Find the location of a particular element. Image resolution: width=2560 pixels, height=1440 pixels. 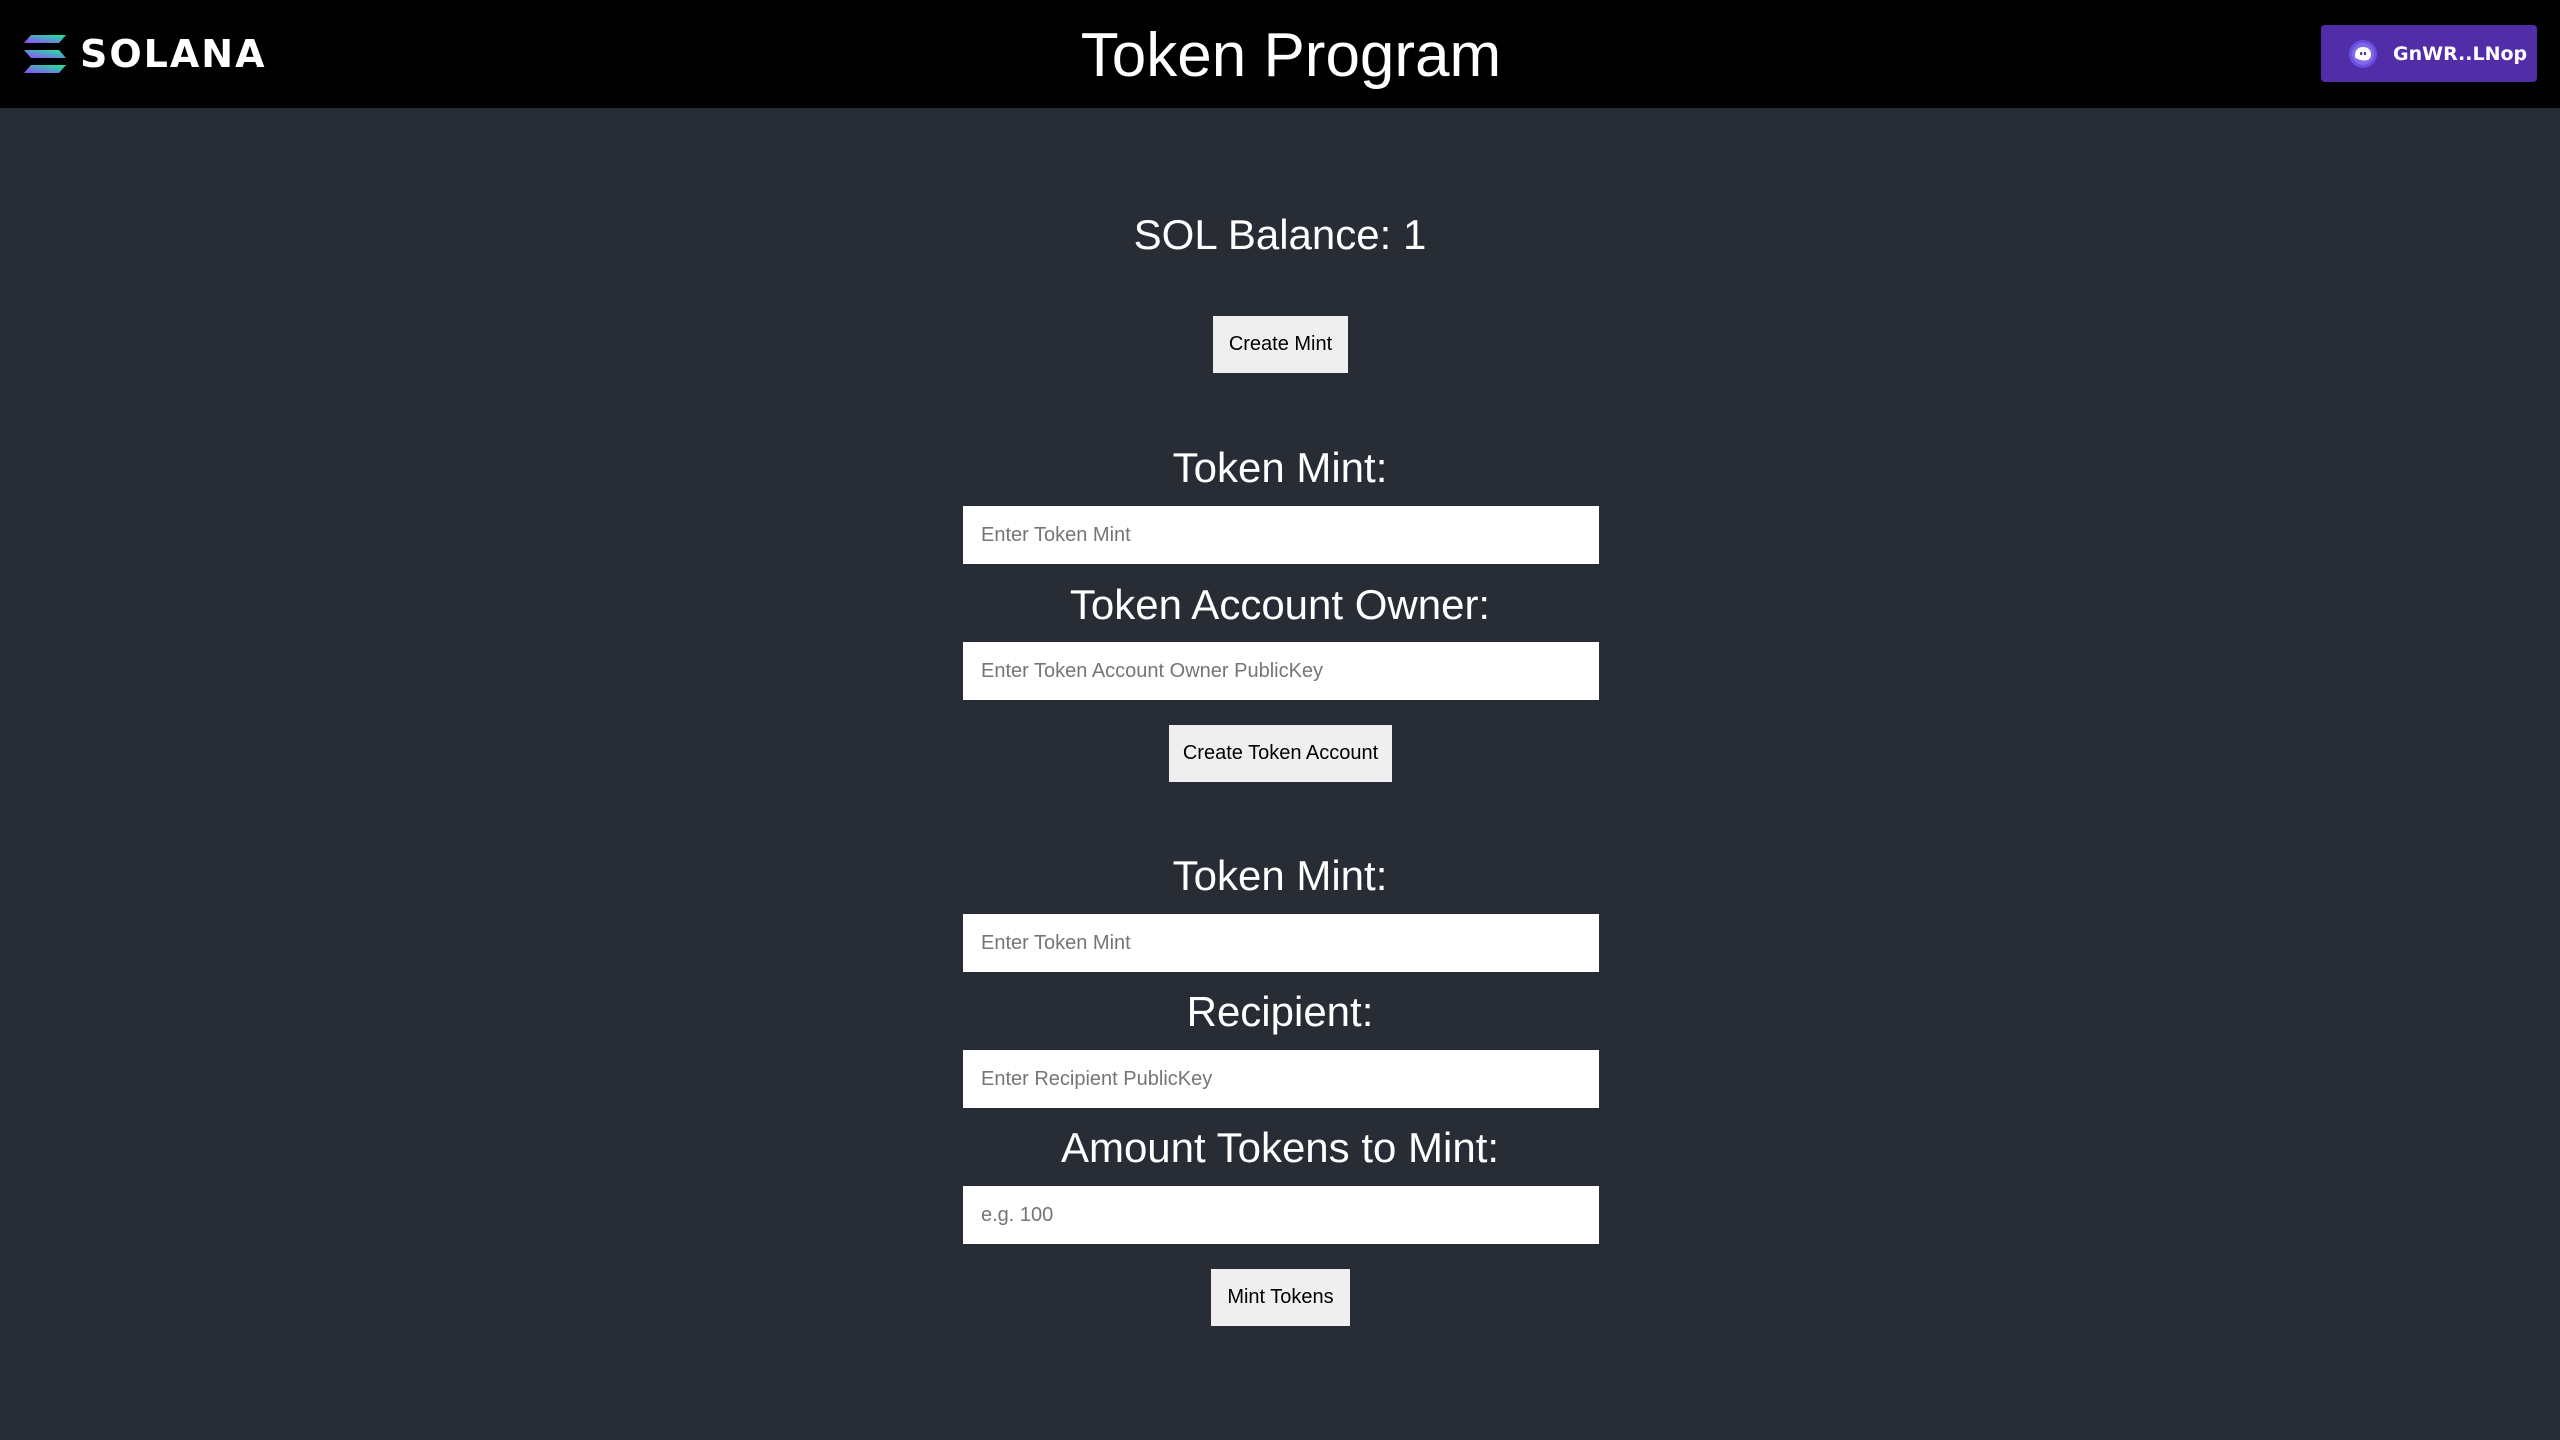

create-token-account-button: Create Token Account is located at coordinates (1280, 753).